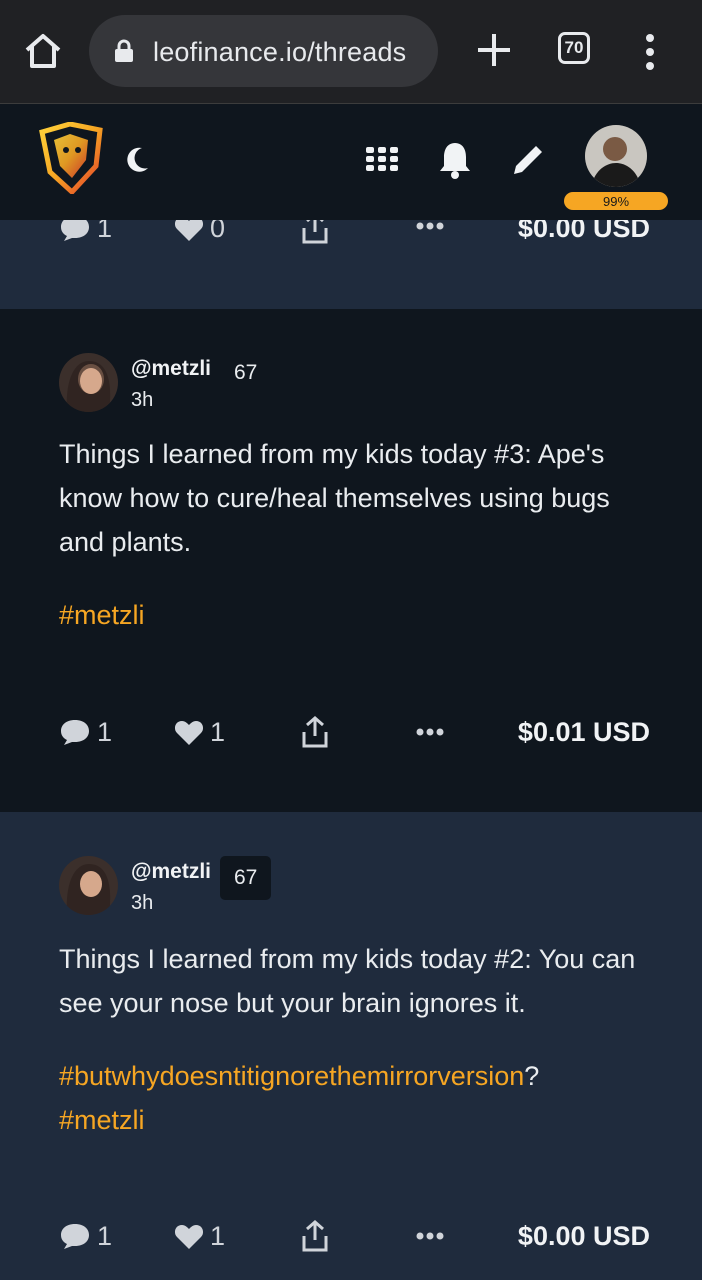  Describe the element at coordinates (532, 1076) in the screenshot. I see `hashtag-suffix: ?` at that location.